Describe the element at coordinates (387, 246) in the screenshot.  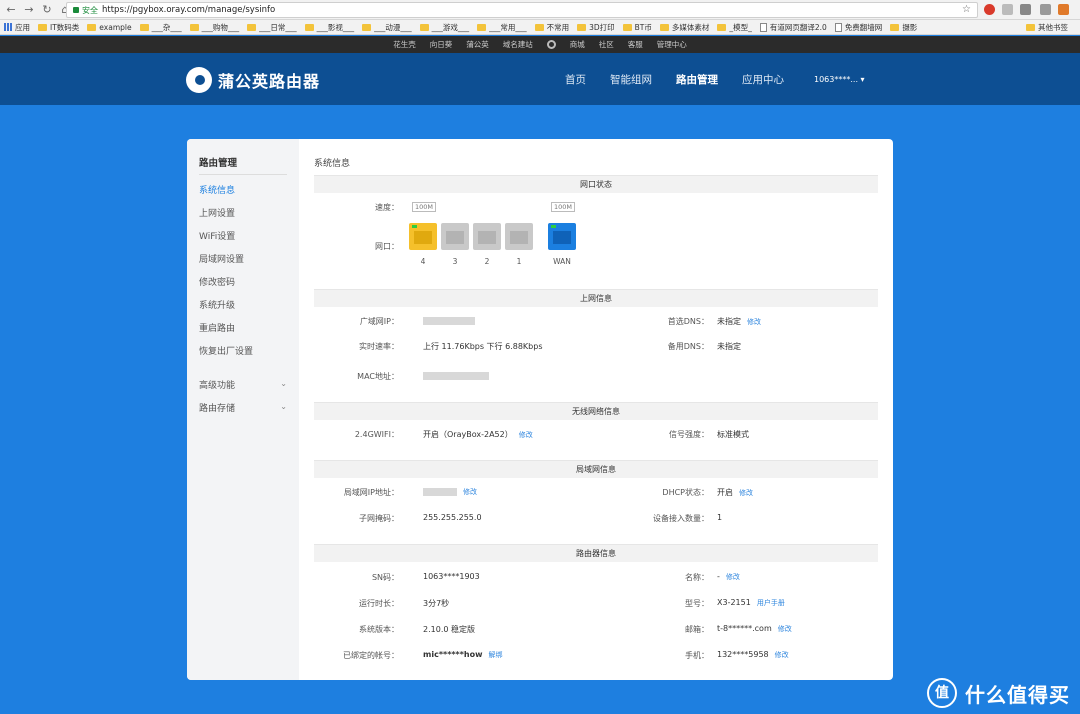
I see `port-label: 网口：` at that location.